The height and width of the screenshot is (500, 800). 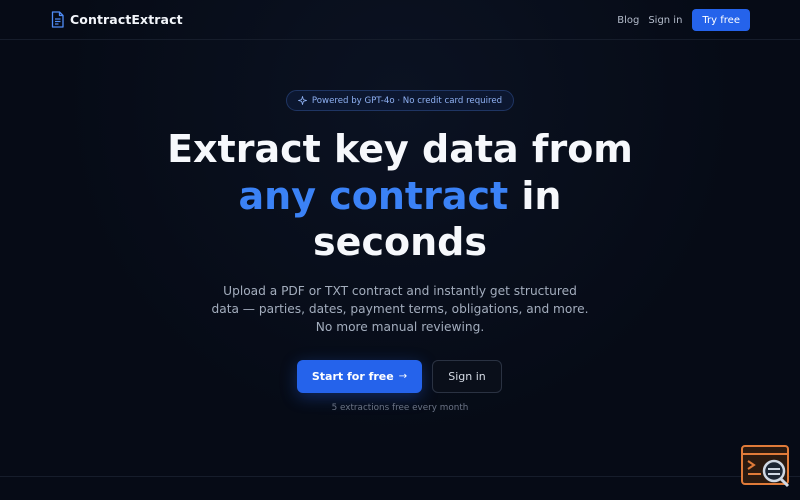 I want to click on start-for-free-button: Start for free →, so click(x=359, y=376).